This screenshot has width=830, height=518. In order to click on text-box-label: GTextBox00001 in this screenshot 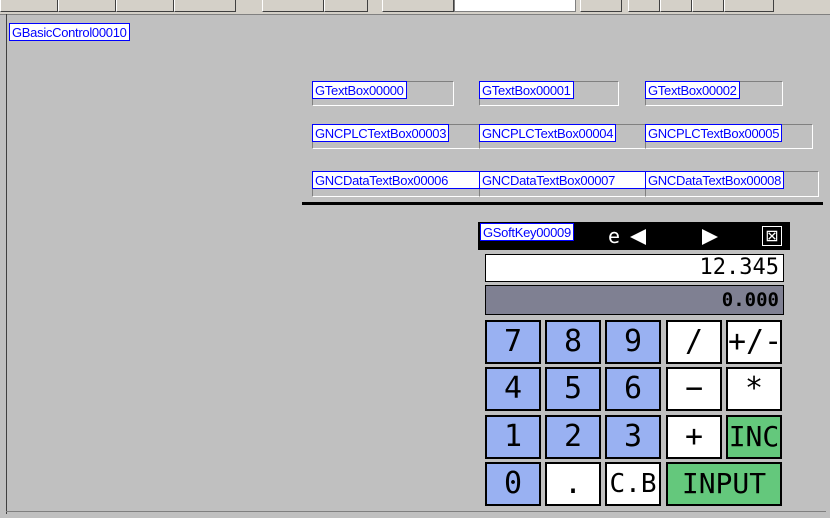, I will do `click(526, 90)`.